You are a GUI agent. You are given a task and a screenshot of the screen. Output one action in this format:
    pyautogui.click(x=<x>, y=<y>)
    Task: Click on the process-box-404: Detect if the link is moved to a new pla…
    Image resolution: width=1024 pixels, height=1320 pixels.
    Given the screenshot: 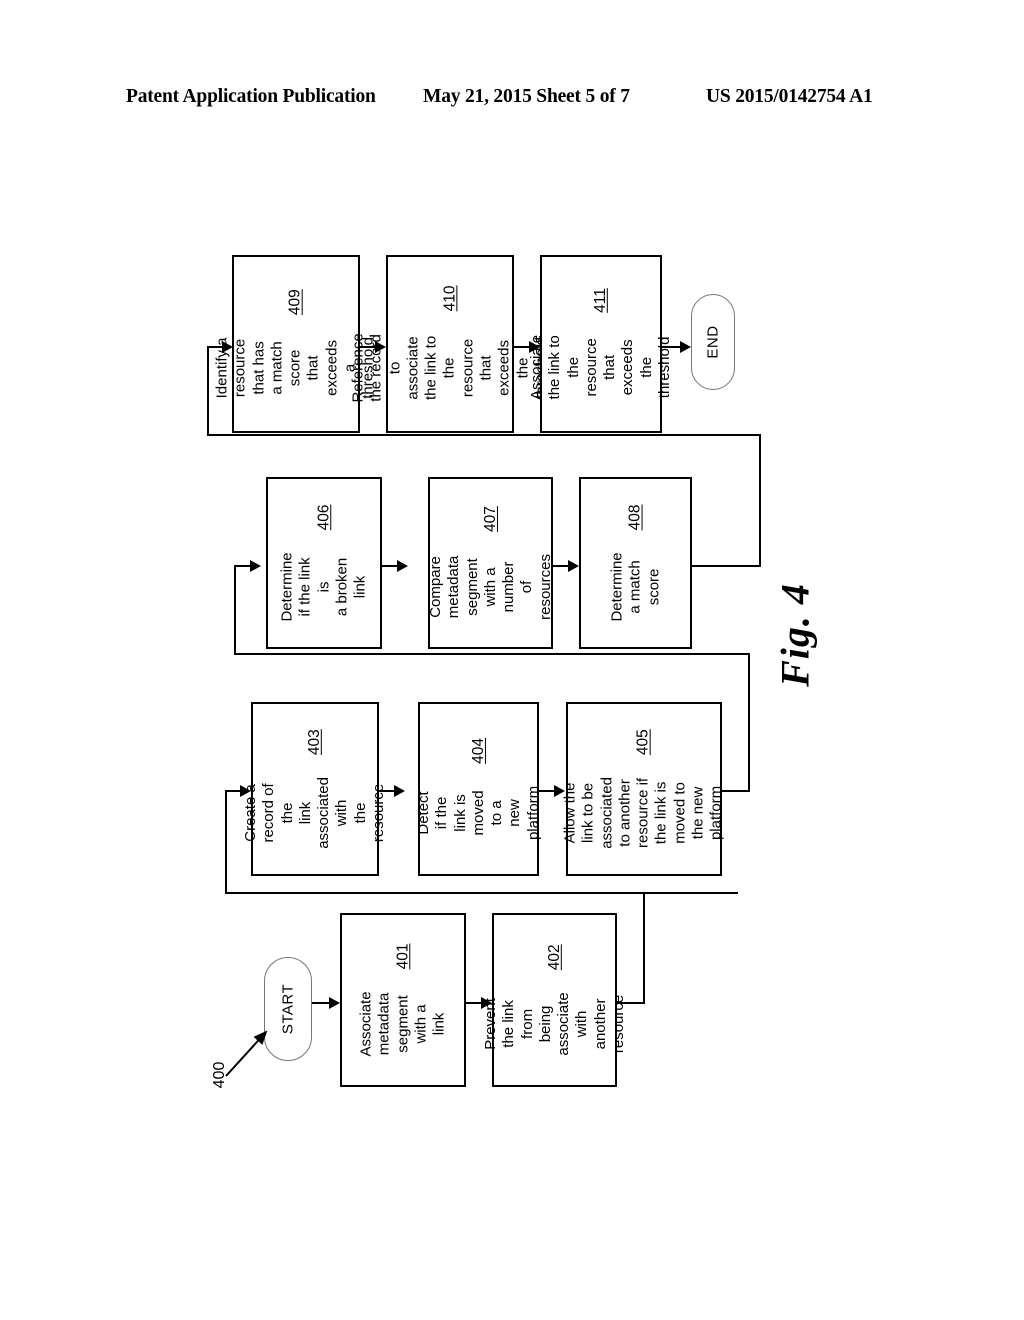 What is the action you would take?
    pyautogui.click(x=477, y=789)
    